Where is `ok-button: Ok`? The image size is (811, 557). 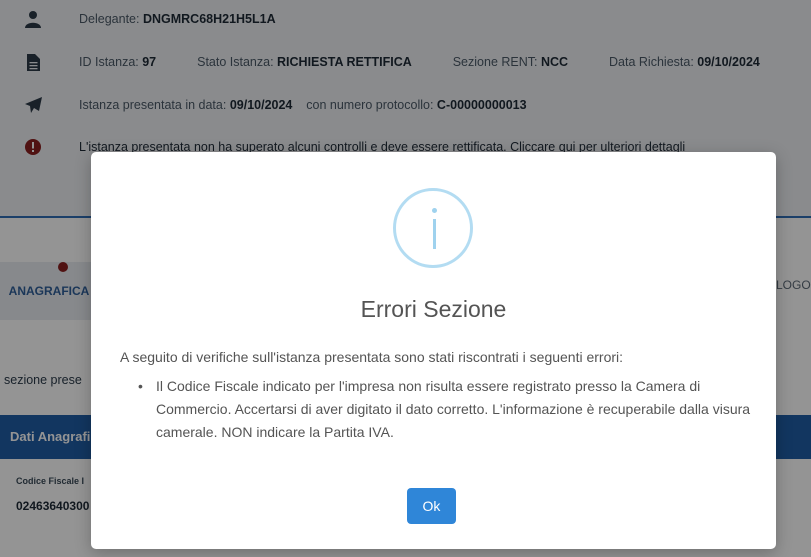 ok-button: Ok is located at coordinates (431, 506).